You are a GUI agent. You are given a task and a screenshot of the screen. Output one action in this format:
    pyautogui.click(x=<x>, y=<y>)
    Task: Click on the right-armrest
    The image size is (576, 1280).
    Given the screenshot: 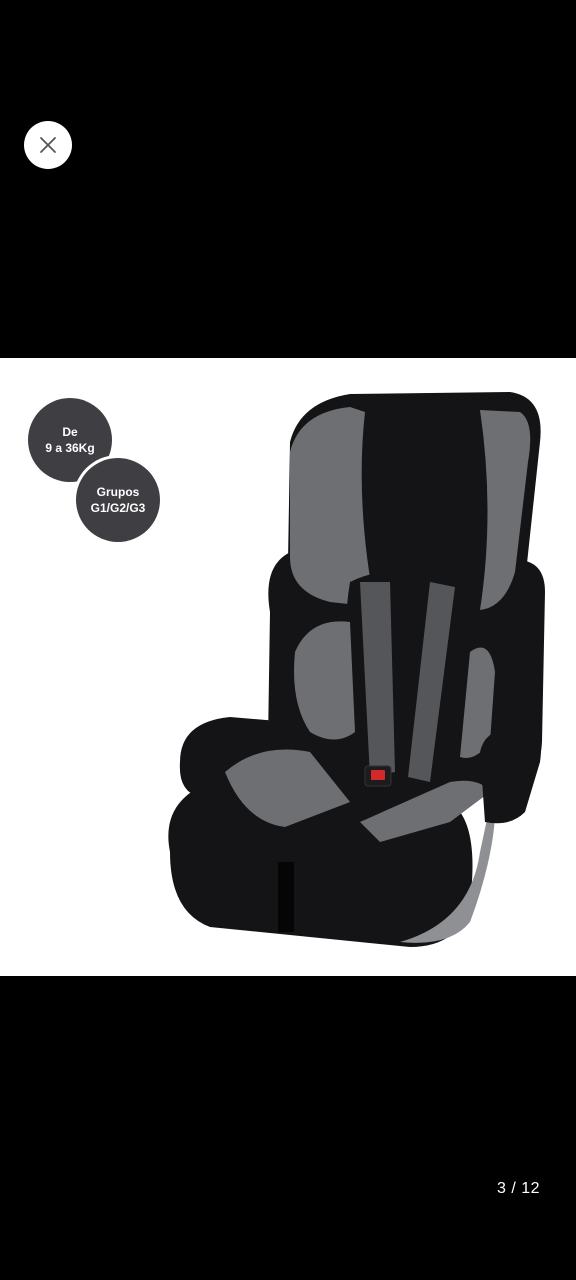 What is the action you would take?
    pyautogui.click(x=510, y=775)
    